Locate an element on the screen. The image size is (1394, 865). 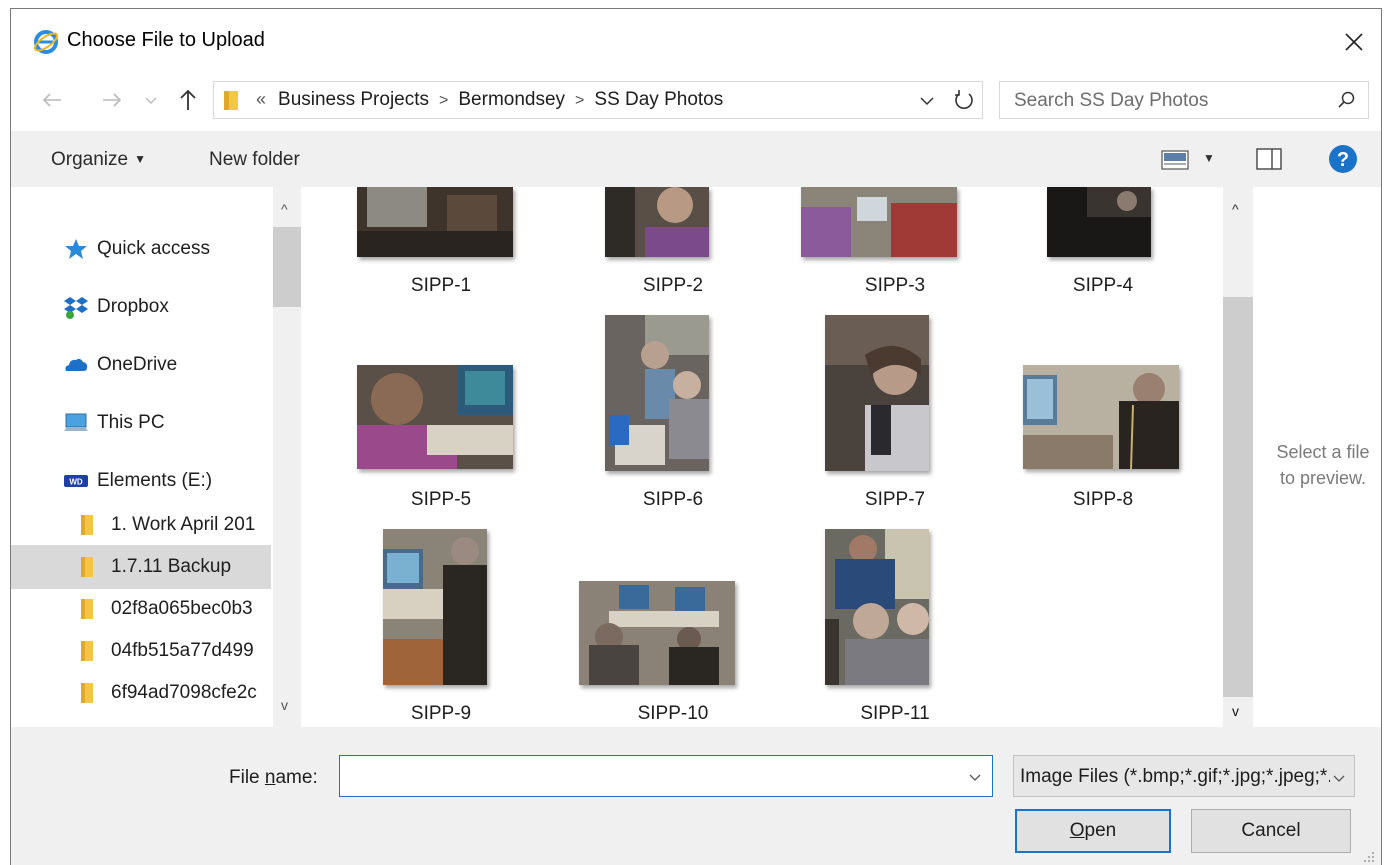
nav-item-quick-access: Quick access is located at coordinates (141, 249).